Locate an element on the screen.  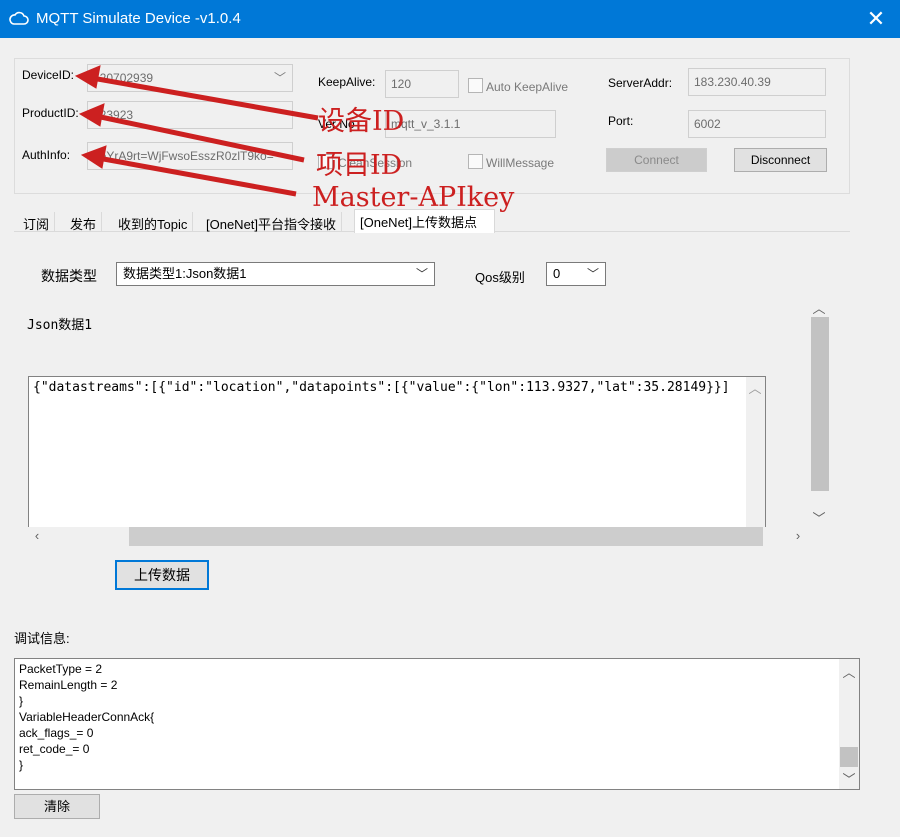
data-type-label: 数据类型 is located at coordinates (69, 276).